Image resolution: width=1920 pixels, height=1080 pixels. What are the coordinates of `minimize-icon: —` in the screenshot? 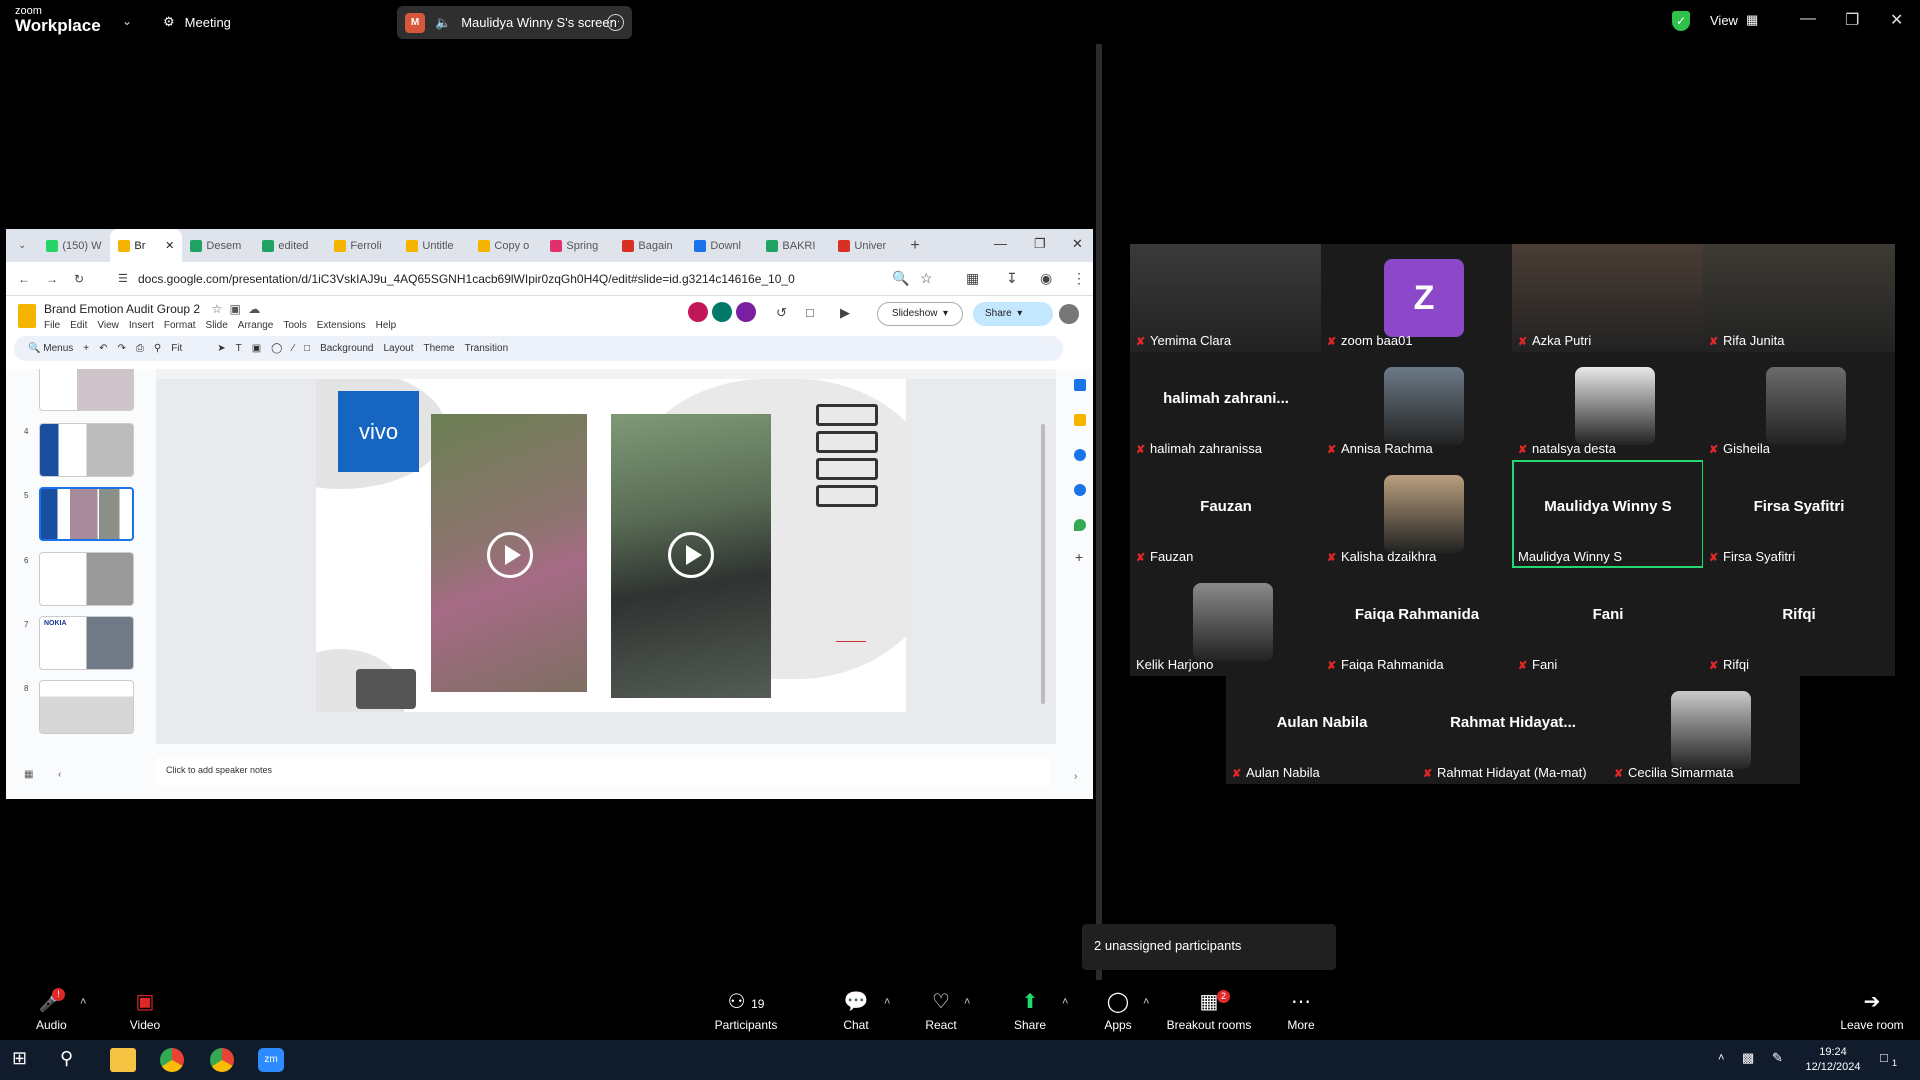 It's located at (1808, 19).